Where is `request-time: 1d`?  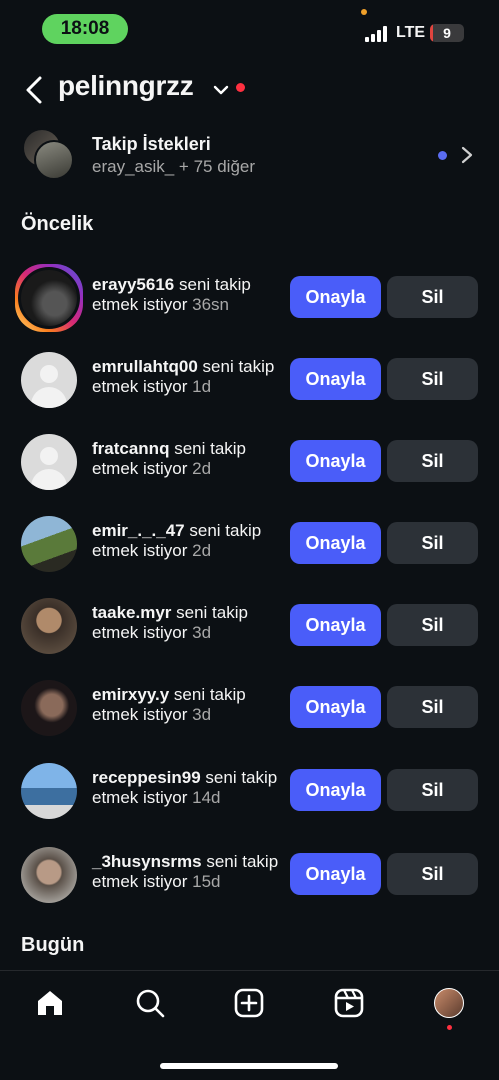
request-time: 1d is located at coordinates (202, 386).